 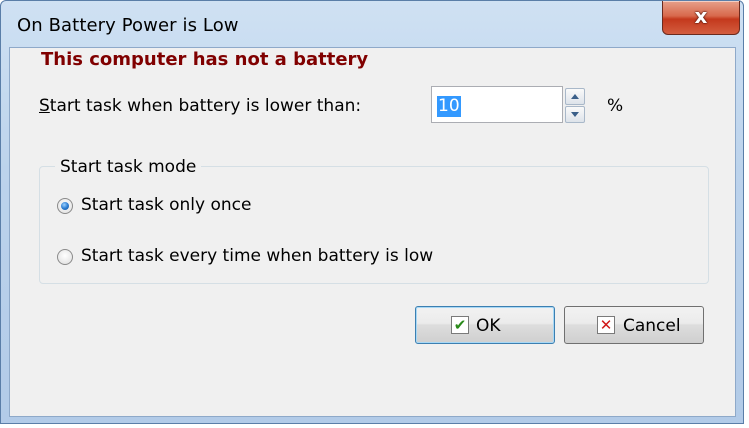 I want to click on radio-once, so click(x=65, y=206).